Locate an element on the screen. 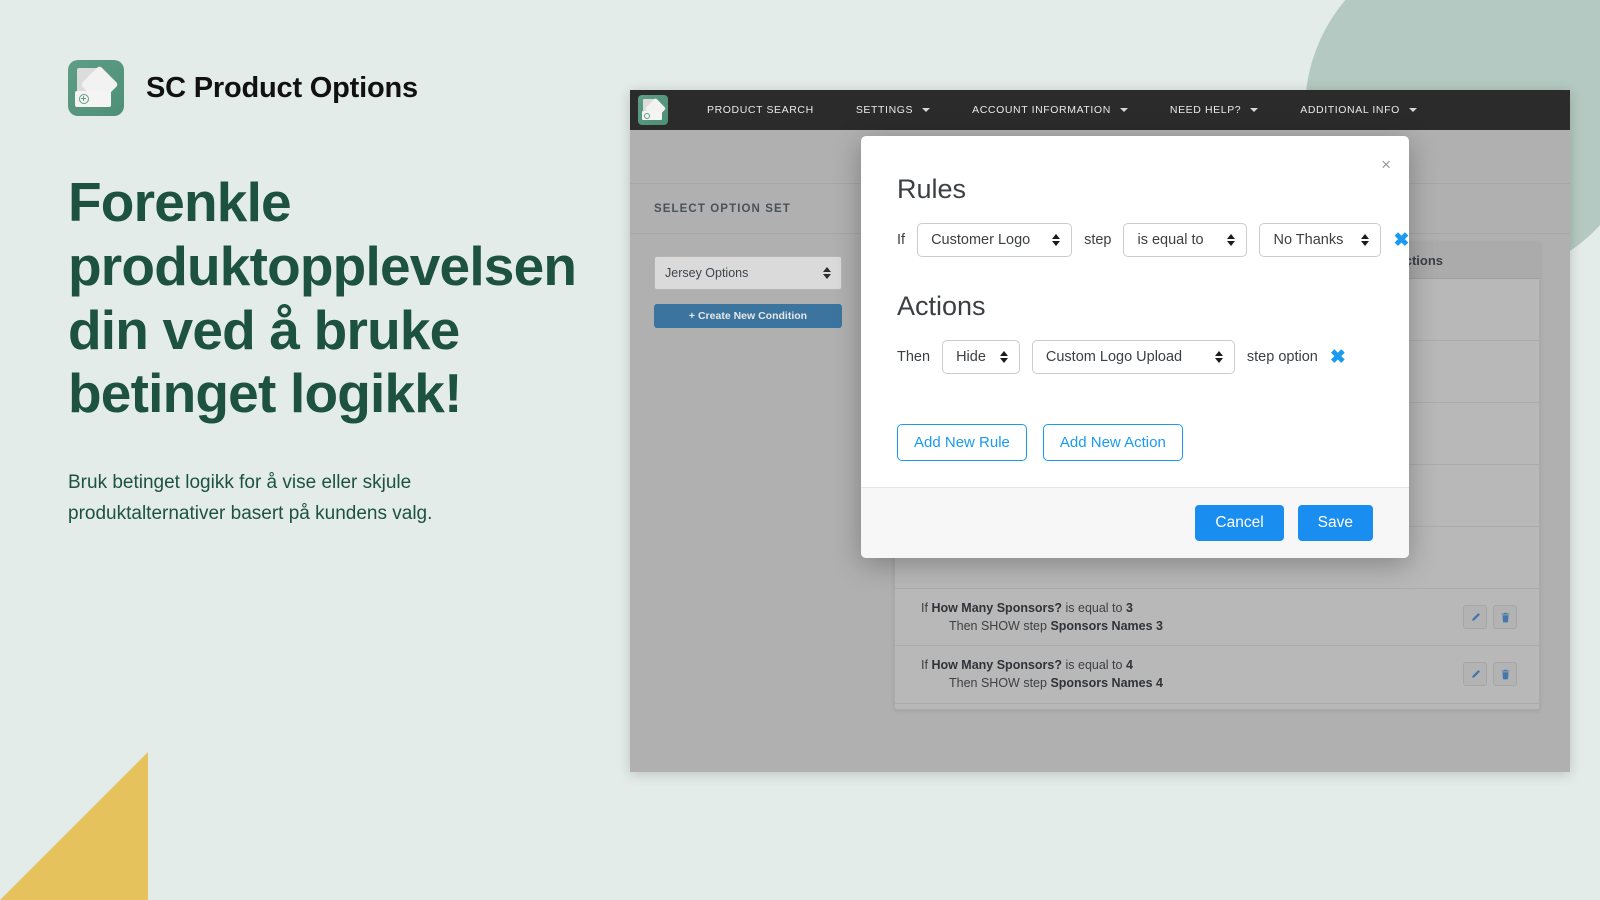 The height and width of the screenshot is (900, 1600). action-type-value: Hide is located at coordinates (971, 357).